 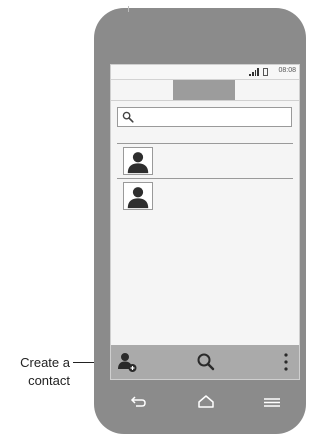 I want to click on tab-contacts-active, so click(x=204, y=90).